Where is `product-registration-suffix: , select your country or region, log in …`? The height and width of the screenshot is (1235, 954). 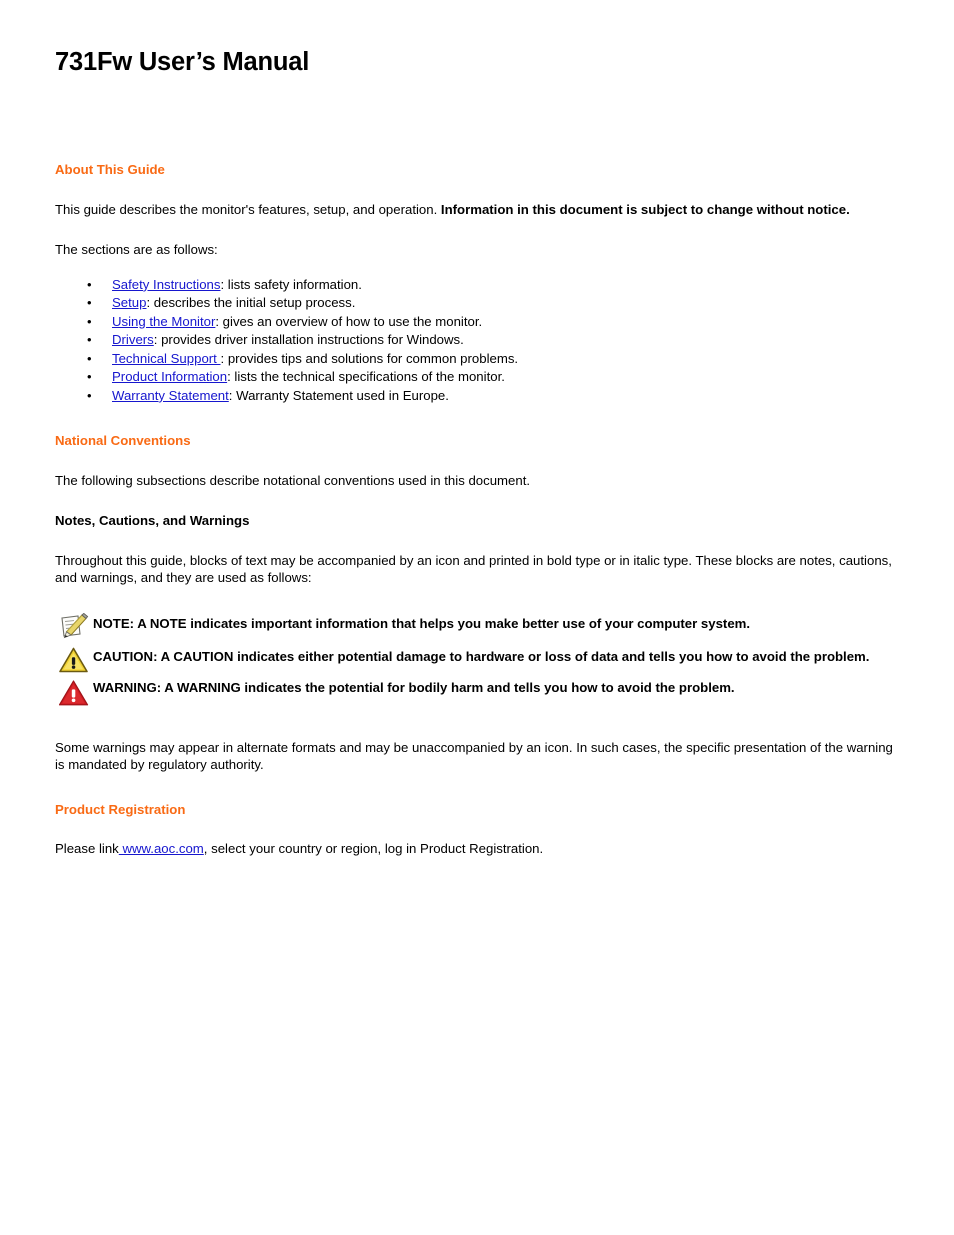 product-registration-suffix: , select your country or region, log in … is located at coordinates (373, 849).